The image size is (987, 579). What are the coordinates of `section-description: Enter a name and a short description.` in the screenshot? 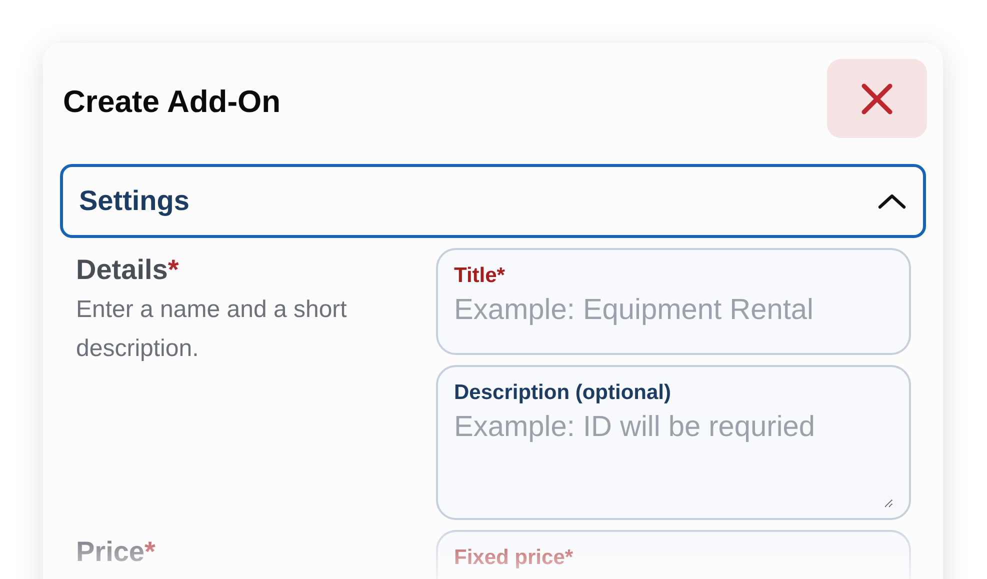 It's located at (212, 329).